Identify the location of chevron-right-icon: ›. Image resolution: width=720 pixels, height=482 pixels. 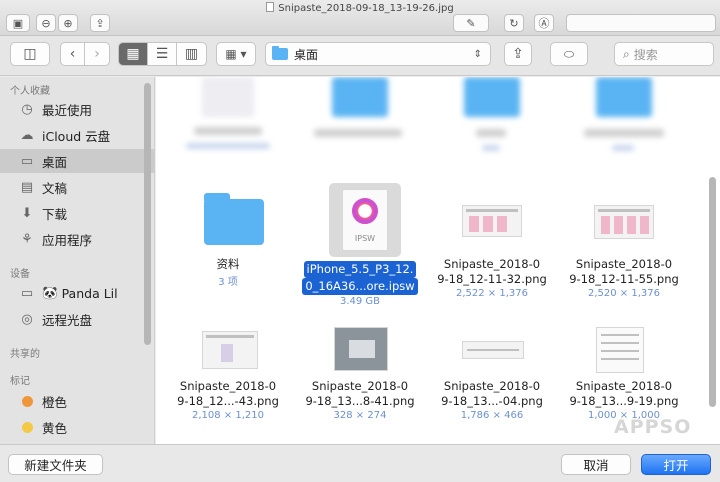
(97, 54).